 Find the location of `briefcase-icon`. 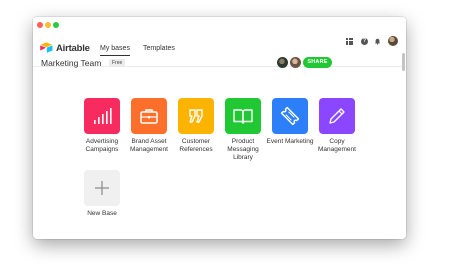

briefcase-icon is located at coordinates (149, 116).